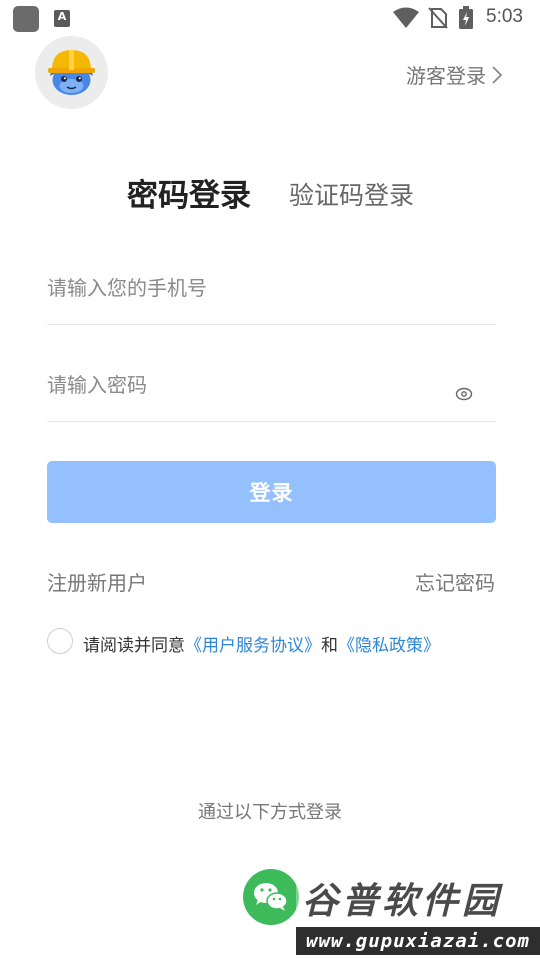 This screenshot has height=960, width=540. I want to click on wechat-icon, so click(271, 897).